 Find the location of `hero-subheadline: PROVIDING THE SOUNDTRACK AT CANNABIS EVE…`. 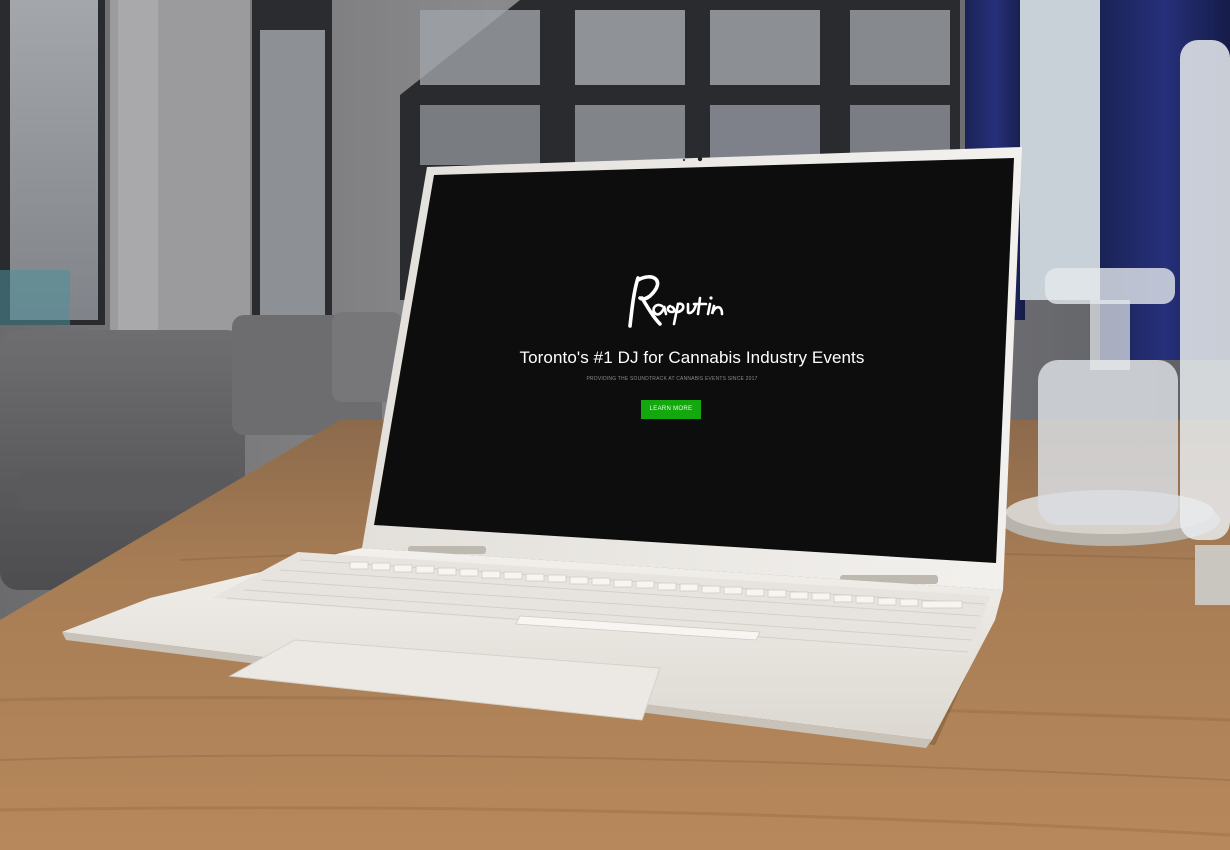

hero-subheadline: PROVIDING THE SOUNDTRACK AT CANNABIS EVE… is located at coordinates (672, 379).